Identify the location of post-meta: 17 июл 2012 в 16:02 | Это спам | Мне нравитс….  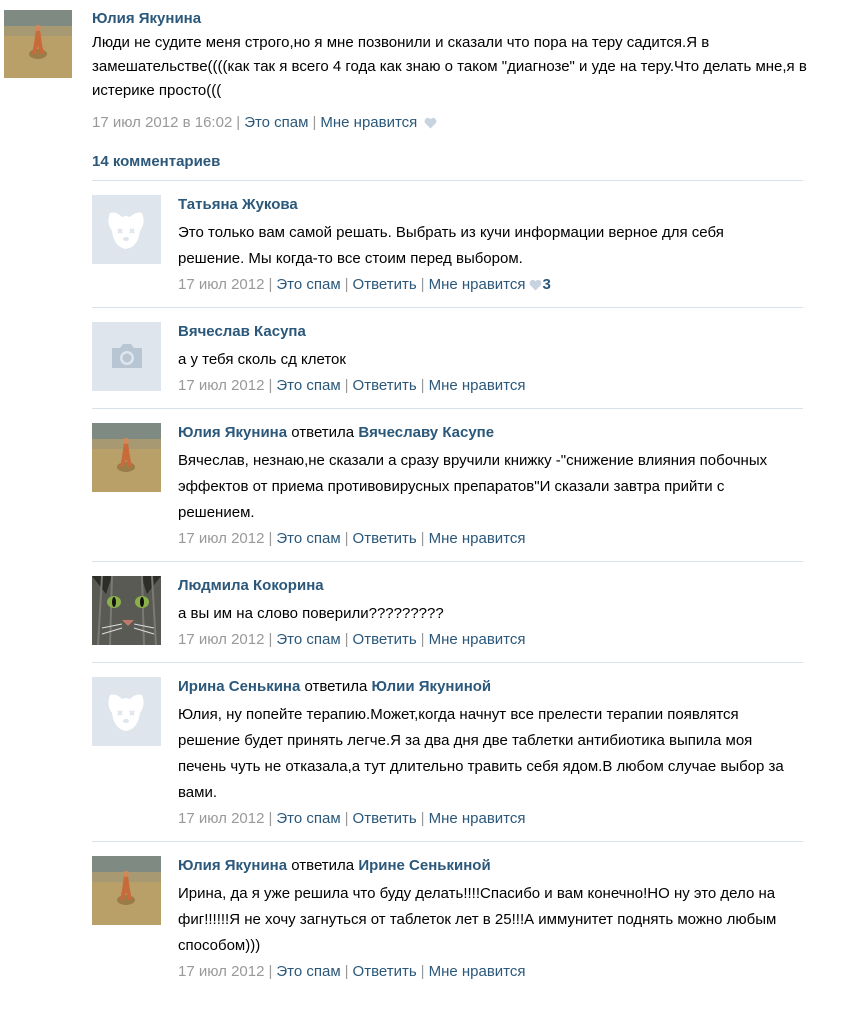
(467, 123).